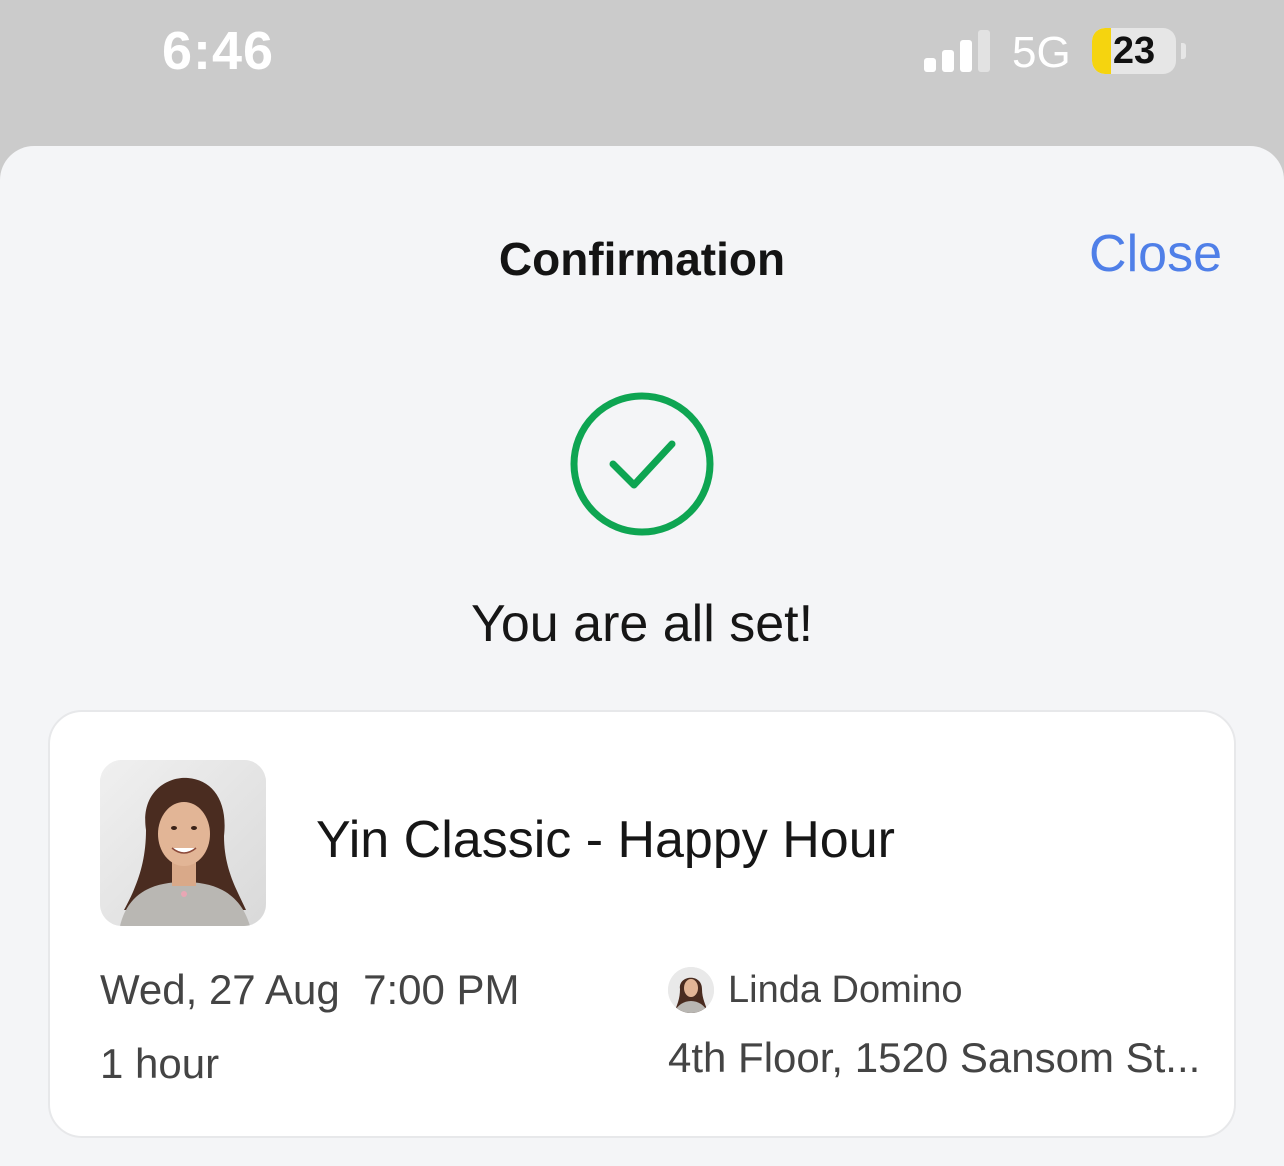 The width and height of the screenshot is (1284, 1166). What do you see at coordinates (1155, 254) in the screenshot?
I see `close-button: Close` at bounding box center [1155, 254].